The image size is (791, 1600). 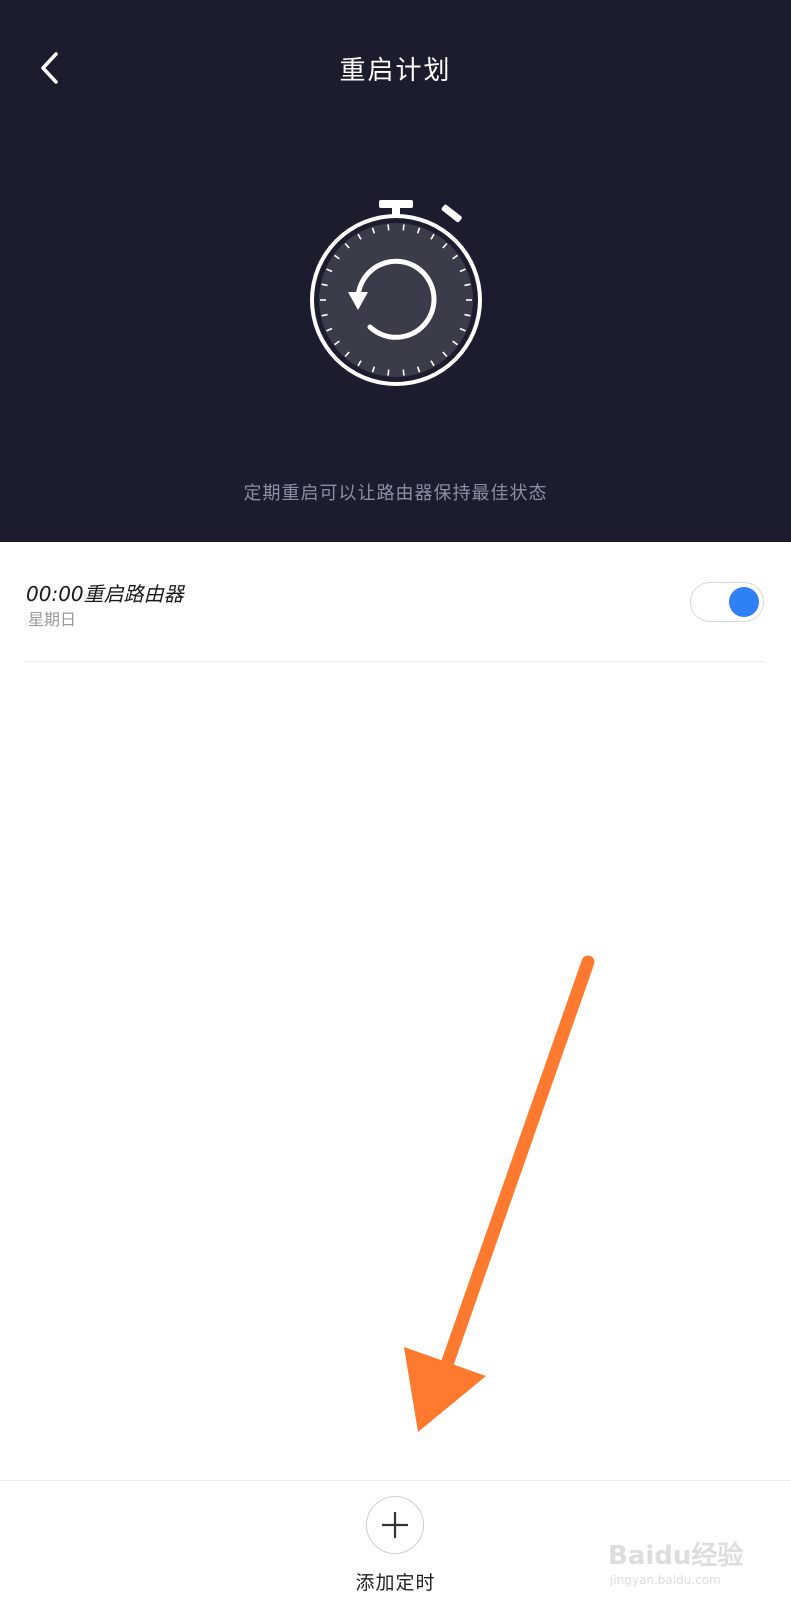 I want to click on plus-icon, so click(x=395, y=1525).